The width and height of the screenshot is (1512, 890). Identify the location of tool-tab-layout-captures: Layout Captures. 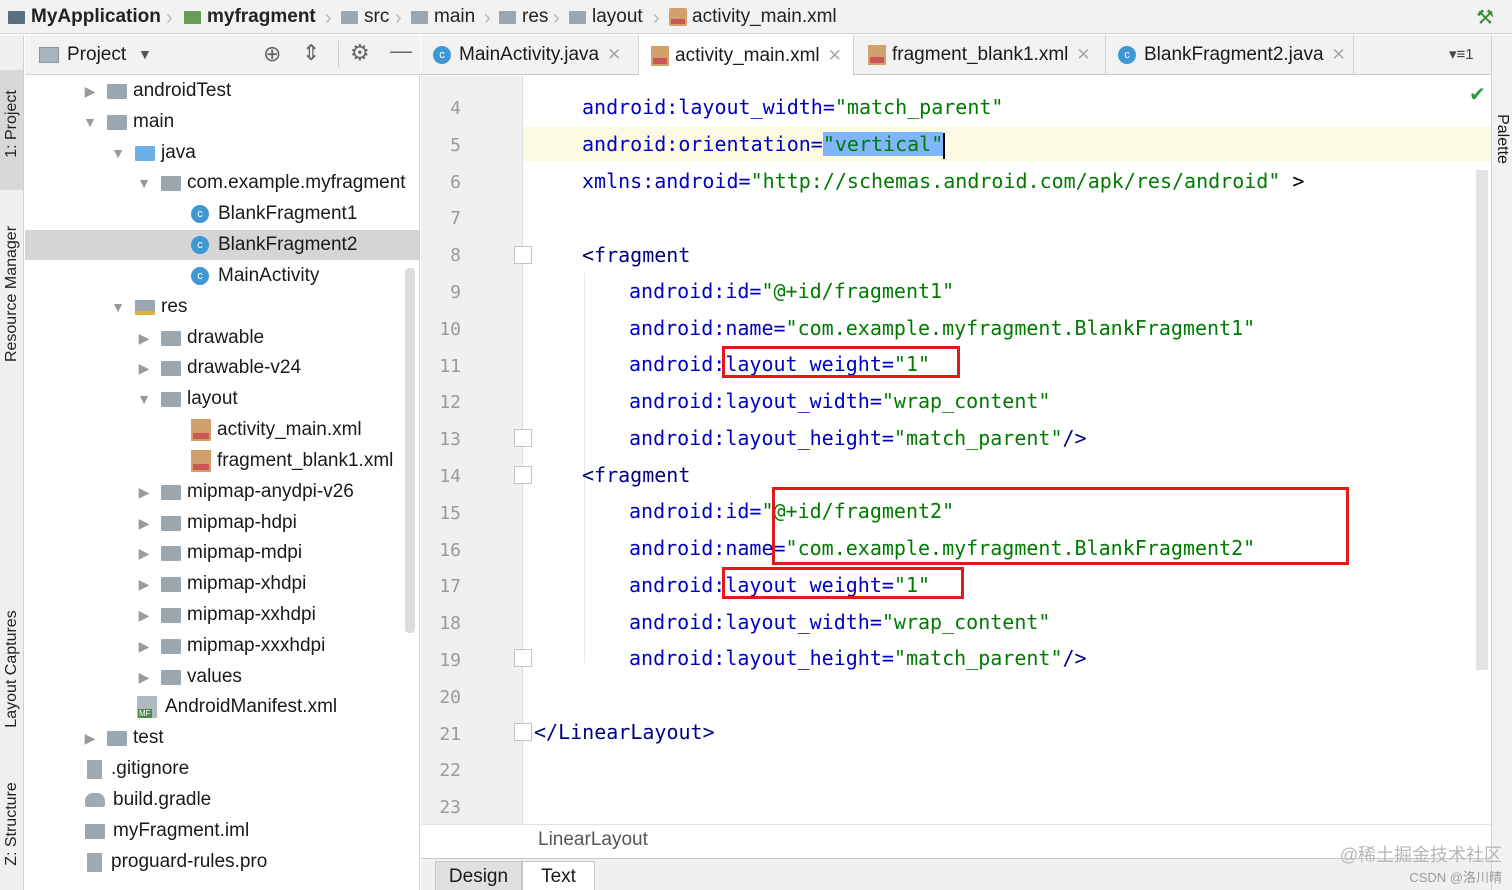
(12, 669).